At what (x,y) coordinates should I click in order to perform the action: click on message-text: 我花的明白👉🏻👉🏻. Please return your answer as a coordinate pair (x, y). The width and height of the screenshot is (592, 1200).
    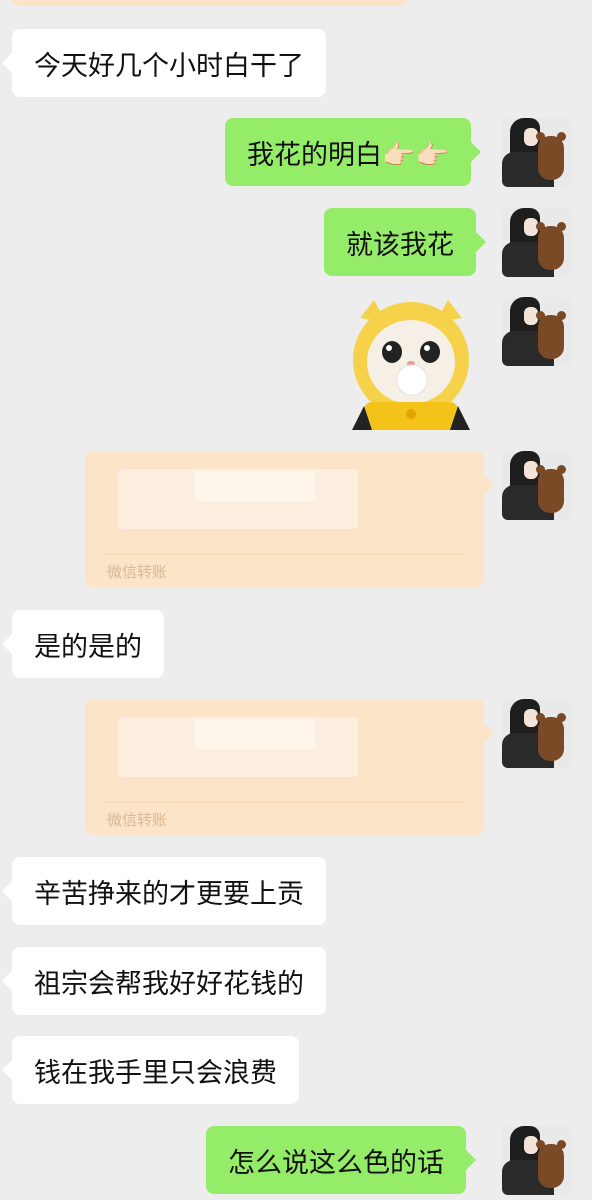
    Looking at the image, I should click on (348, 155).